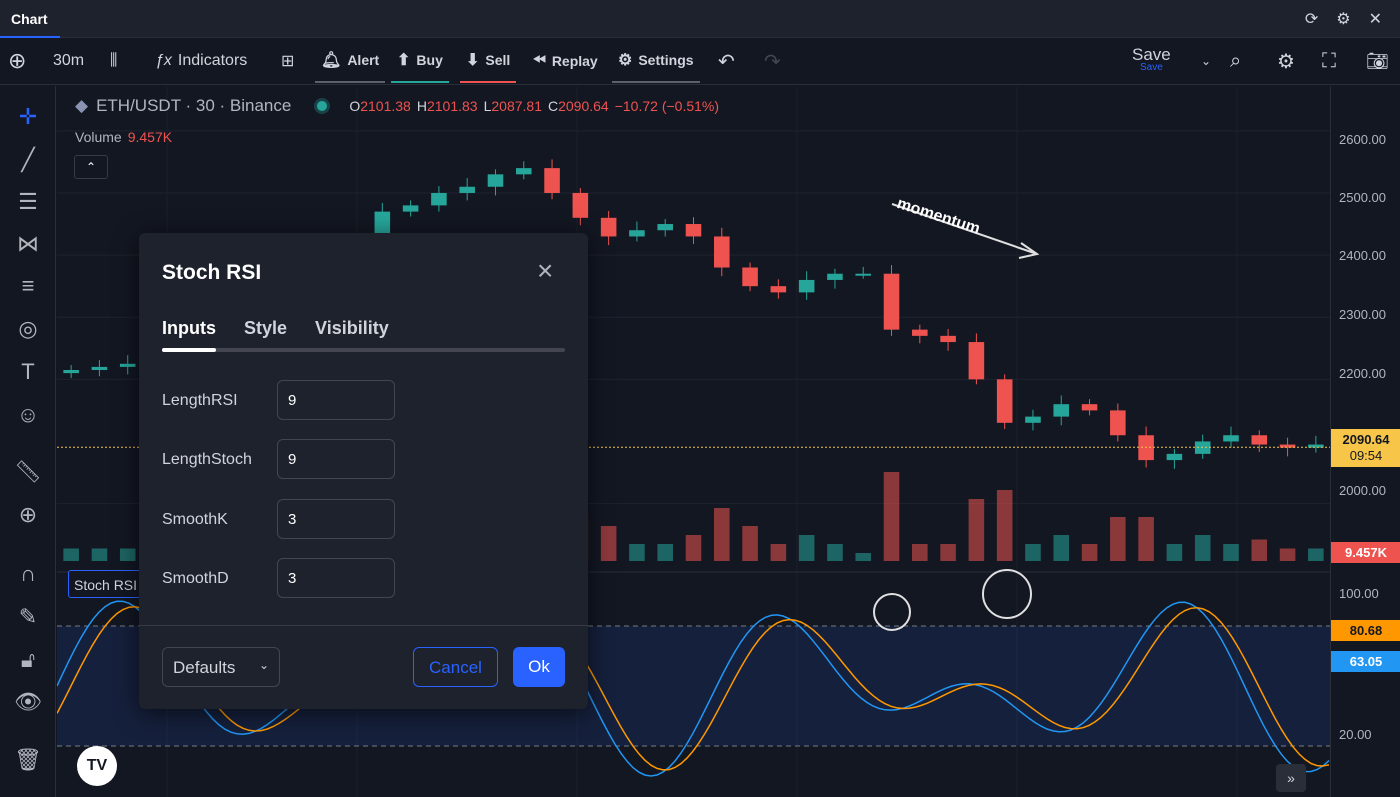 Image resolution: width=1400 pixels, height=797 pixels. What do you see at coordinates (1365, 552) in the screenshot?
I see `volume-badge: 9.457K` at bounding box center [1365, 552].